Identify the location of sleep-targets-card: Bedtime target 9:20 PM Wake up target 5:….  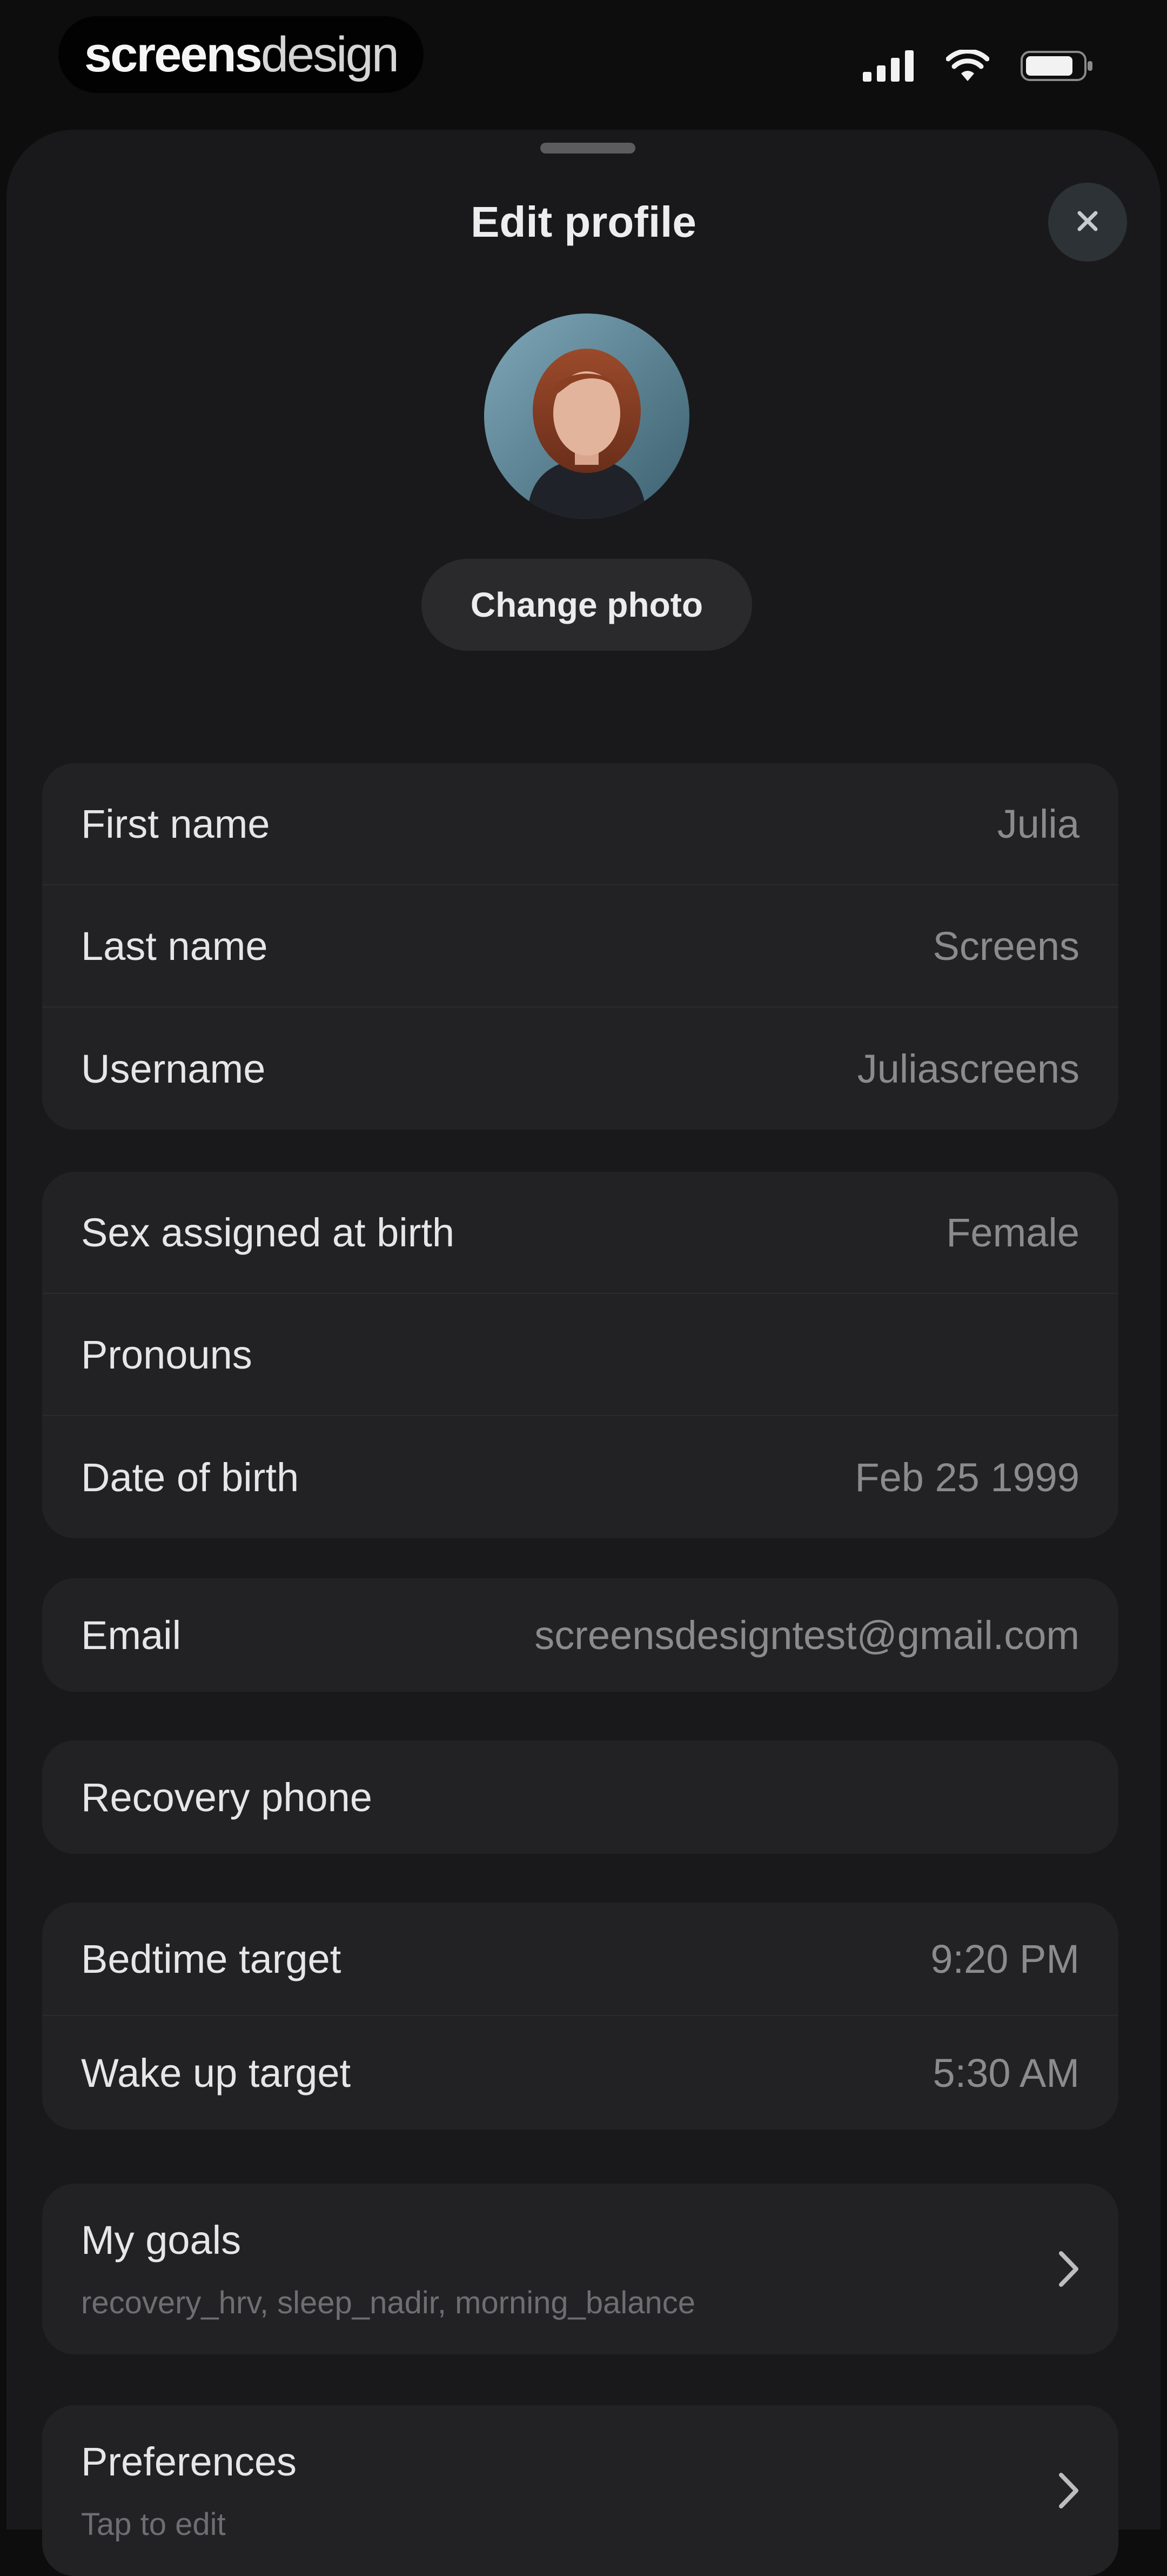
(580, 2016).